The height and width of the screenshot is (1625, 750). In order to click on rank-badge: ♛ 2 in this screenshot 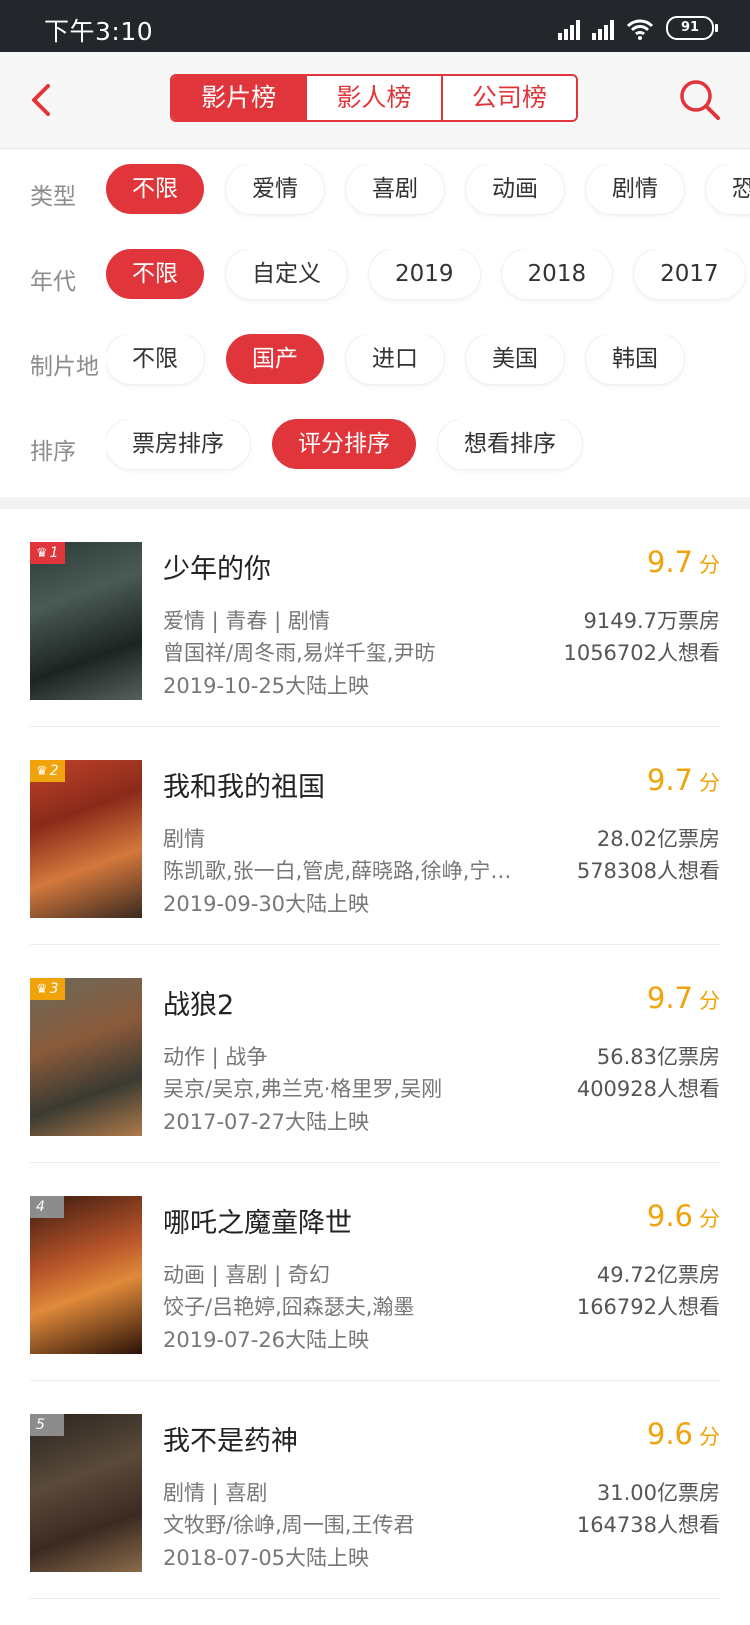, I will do `click(47, 771)`.